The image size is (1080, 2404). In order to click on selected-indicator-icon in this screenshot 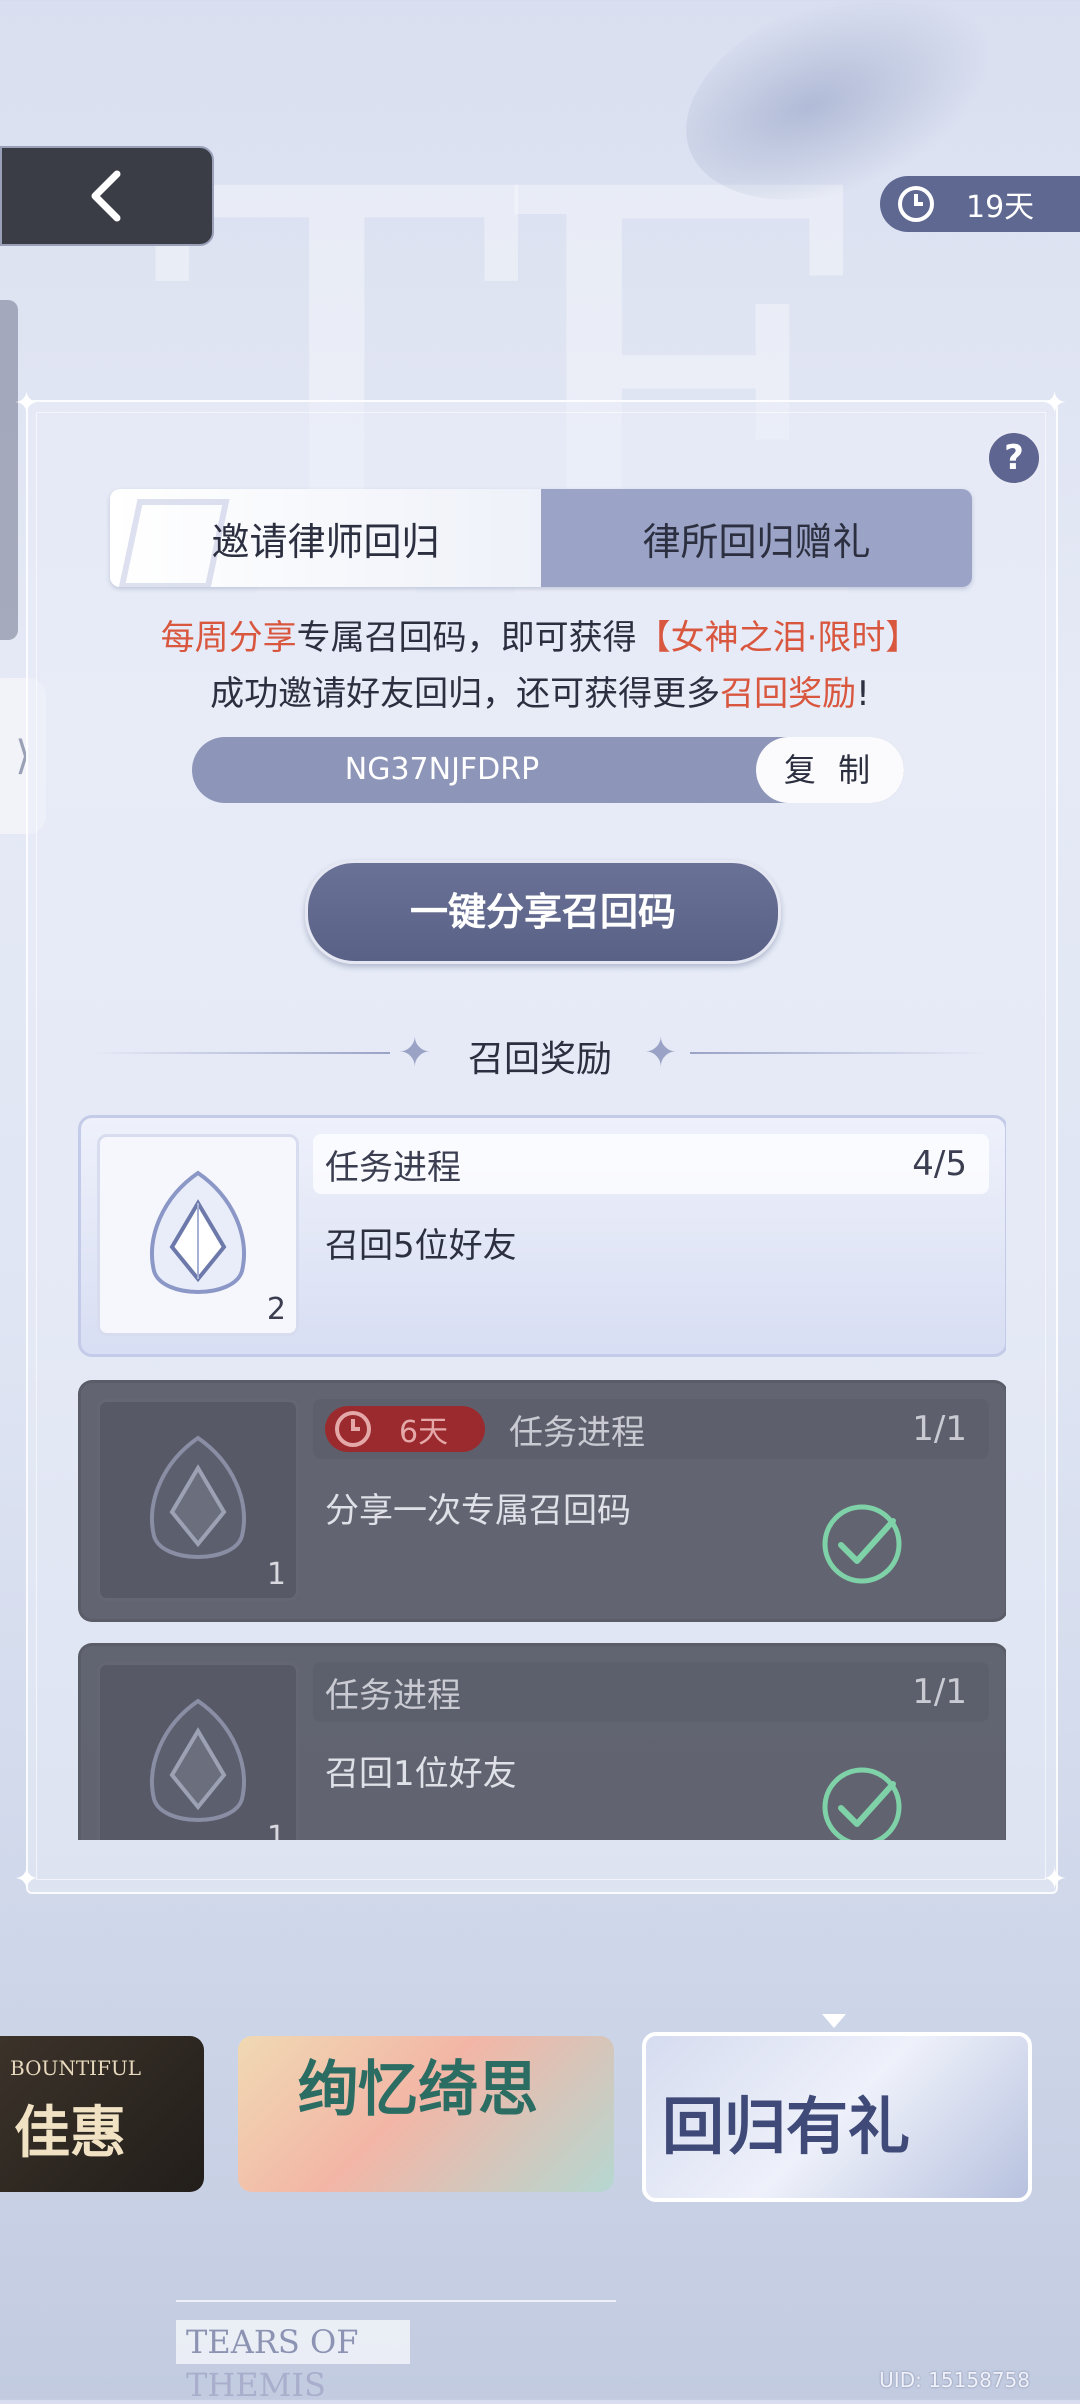, I will do `click(834, 2021)`.